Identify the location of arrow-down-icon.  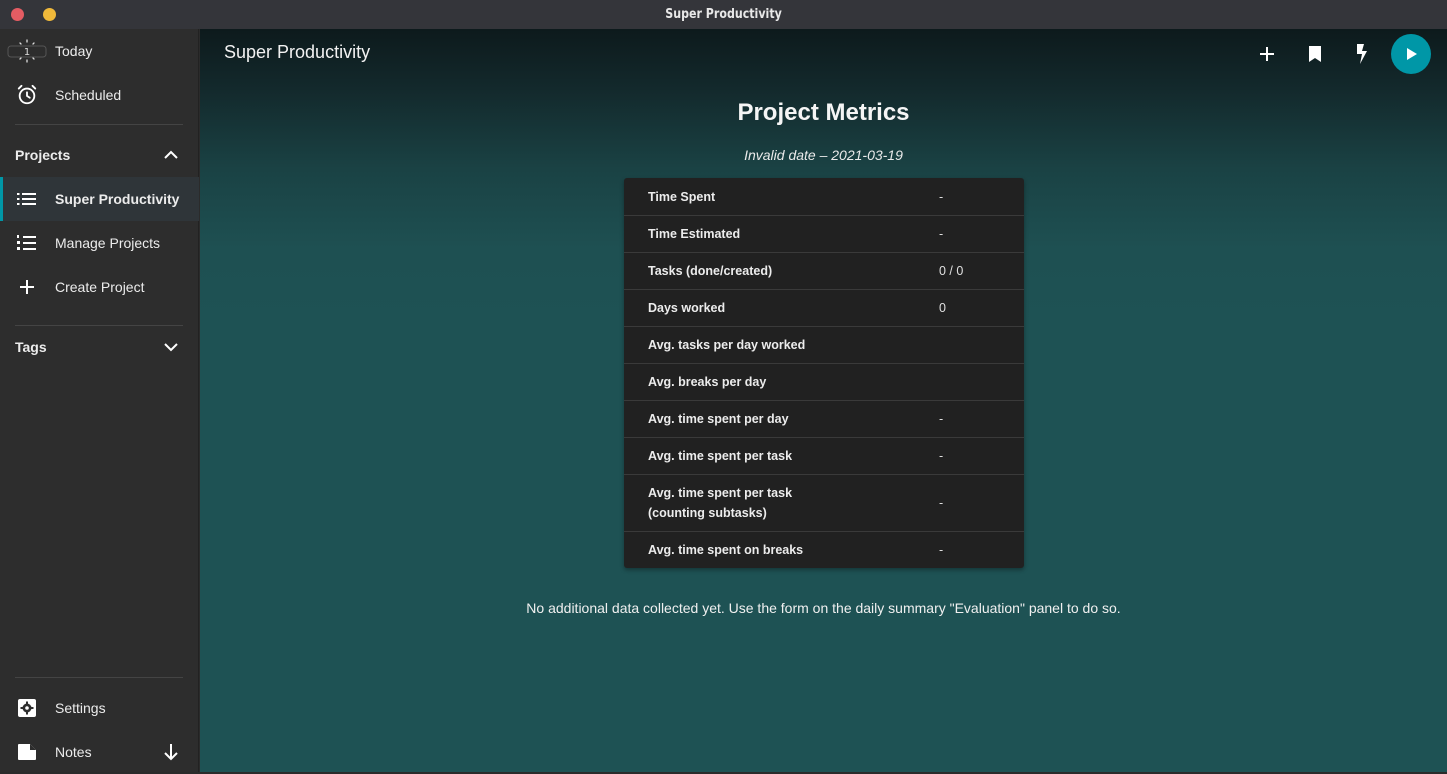
(171, 752).